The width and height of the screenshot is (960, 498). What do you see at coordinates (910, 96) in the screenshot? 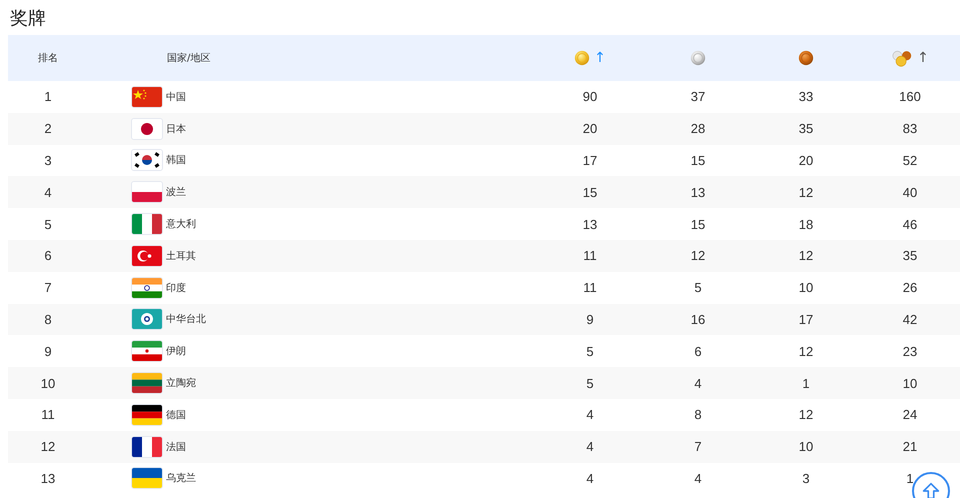
I see `medal-count: 160` at bounding box center [910, 96].